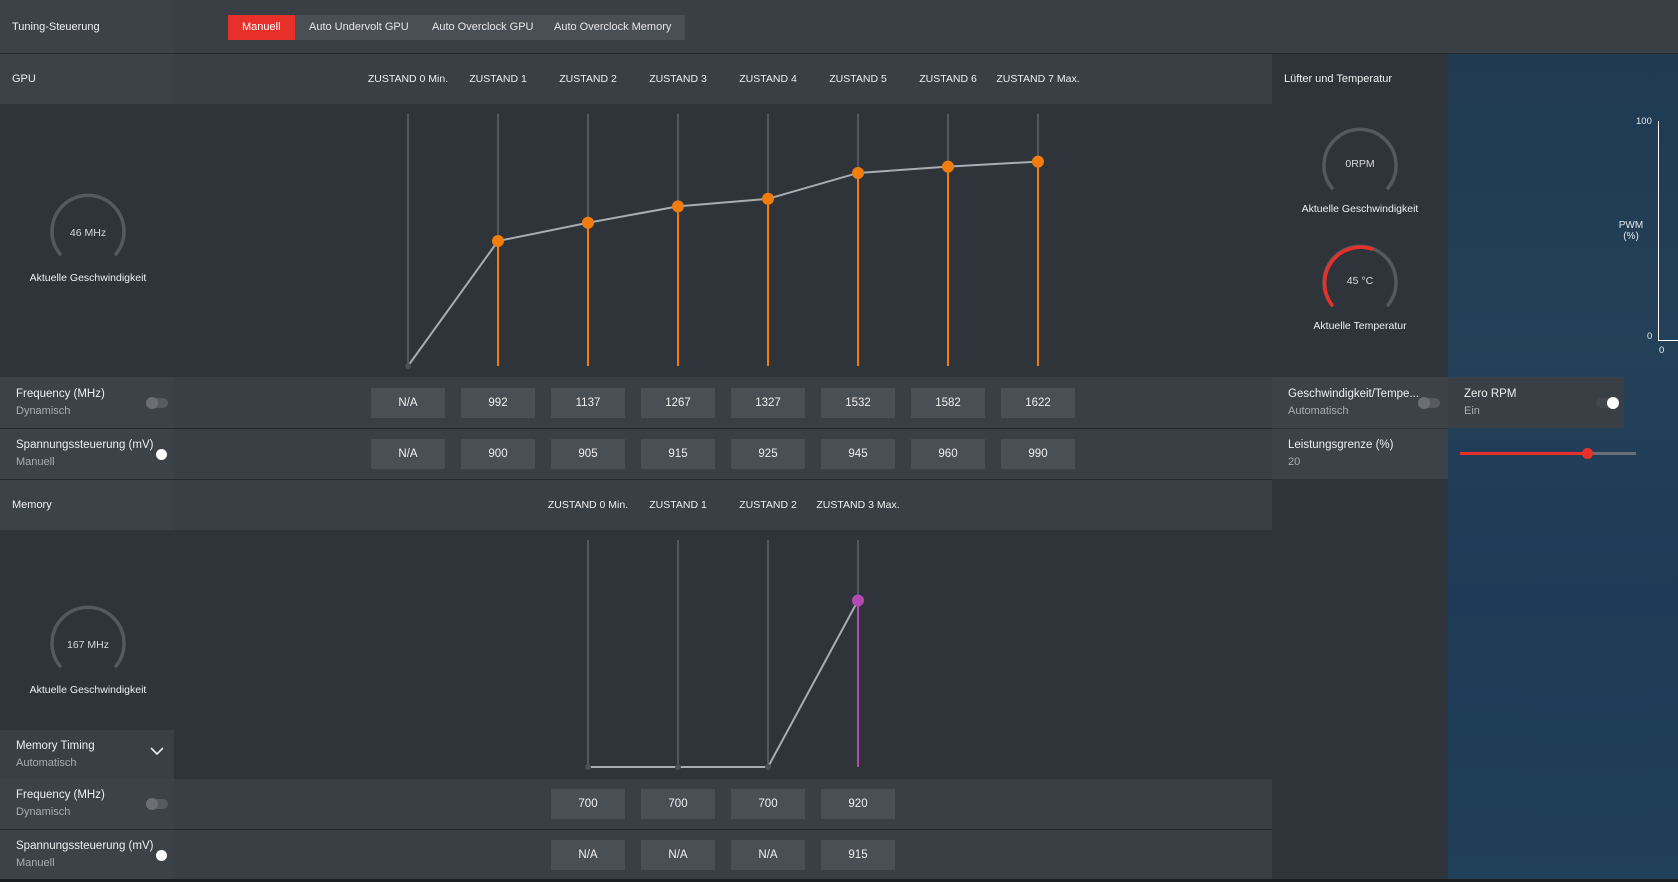 The image size is (1678, 882). What do you see at coordinates (948, 454) in the screenshot?
I see `gpu-voltage-value-input: 960` at bounding box center [948, 454].